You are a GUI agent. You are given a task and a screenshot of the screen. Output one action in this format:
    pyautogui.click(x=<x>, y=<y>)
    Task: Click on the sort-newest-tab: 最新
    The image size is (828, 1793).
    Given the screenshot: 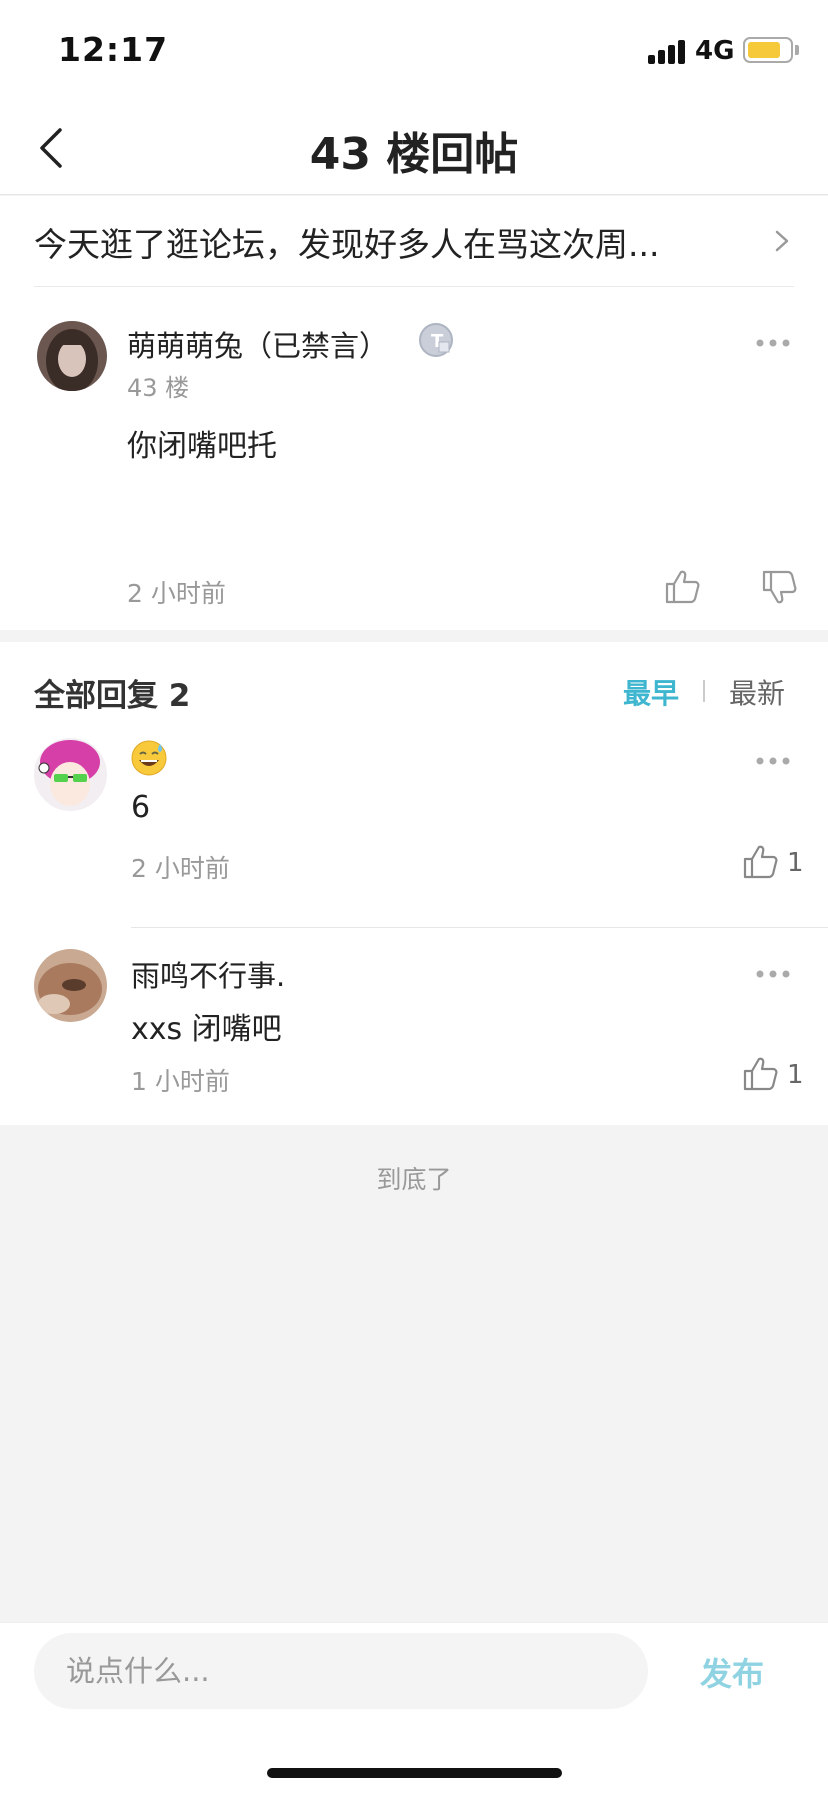 What is the action you would take?
    pyautogui.click(x=757, y=692)
    